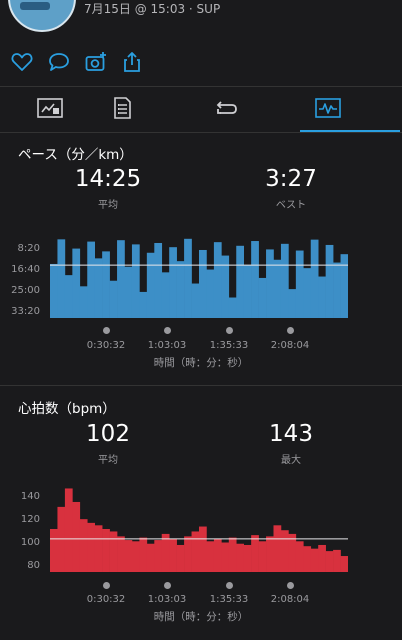  I want to click on pace-x-tick: 1:35:33, so click(229, 345).